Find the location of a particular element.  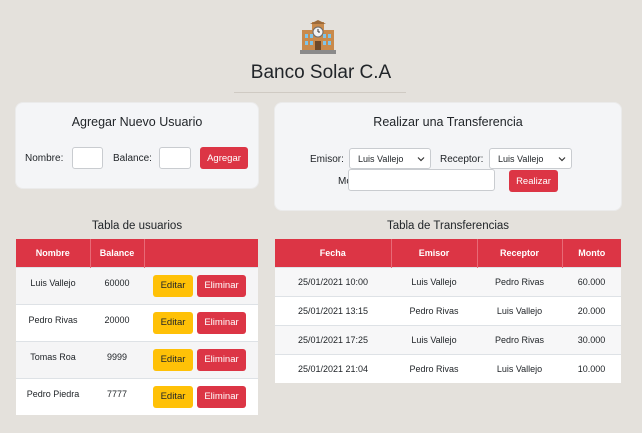

transfer-amount: 60.000 is located at coordinates (591, 281).